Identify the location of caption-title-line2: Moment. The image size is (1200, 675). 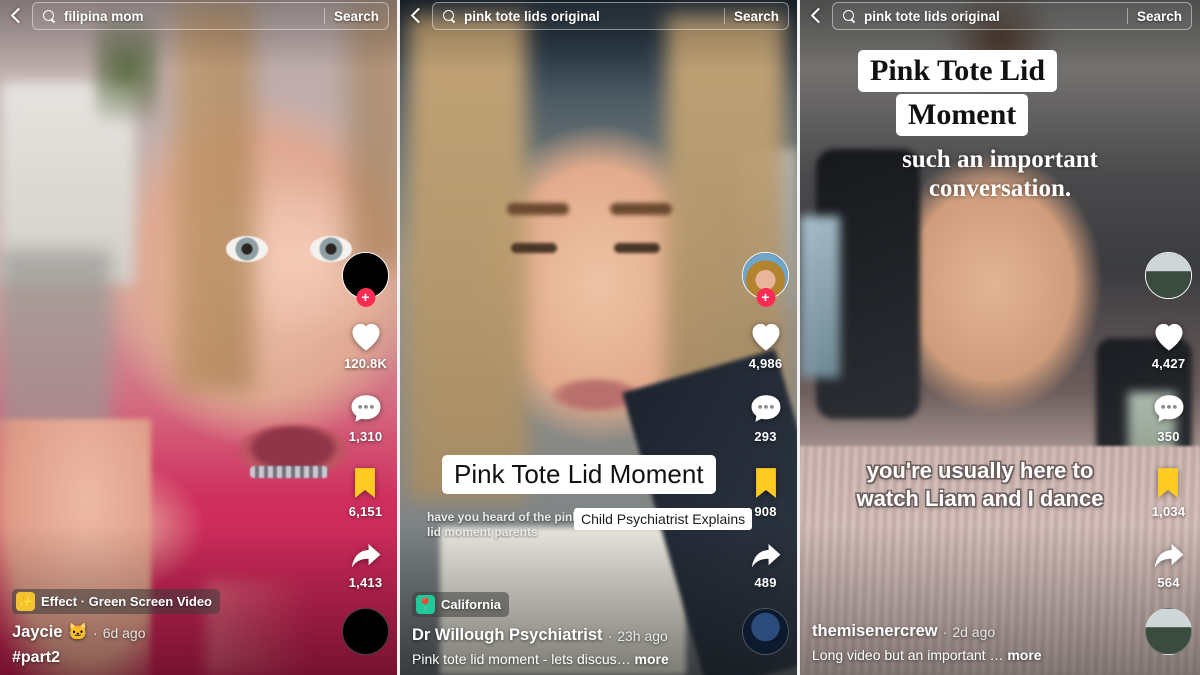
(962, 115).